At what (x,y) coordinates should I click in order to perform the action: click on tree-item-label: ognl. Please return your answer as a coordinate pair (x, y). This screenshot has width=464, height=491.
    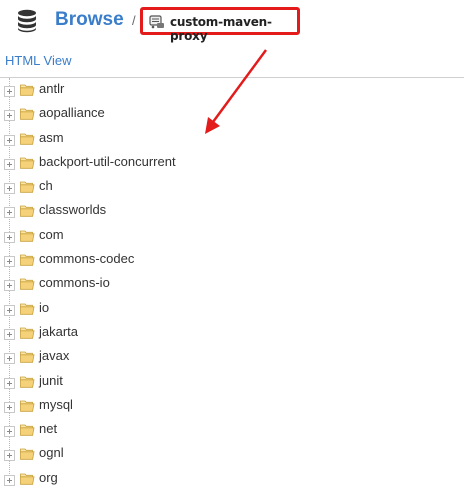
    Looking at the image, I should click on (51, 453).